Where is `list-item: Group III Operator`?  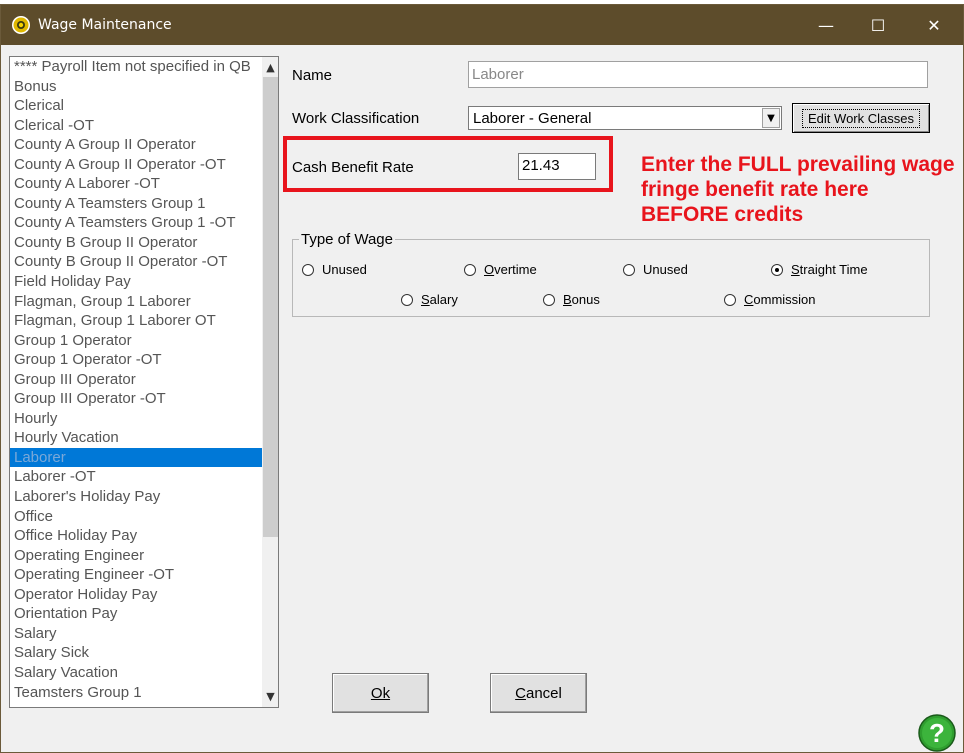
list-item: Group III Operator is located at coordinates (136, 380).